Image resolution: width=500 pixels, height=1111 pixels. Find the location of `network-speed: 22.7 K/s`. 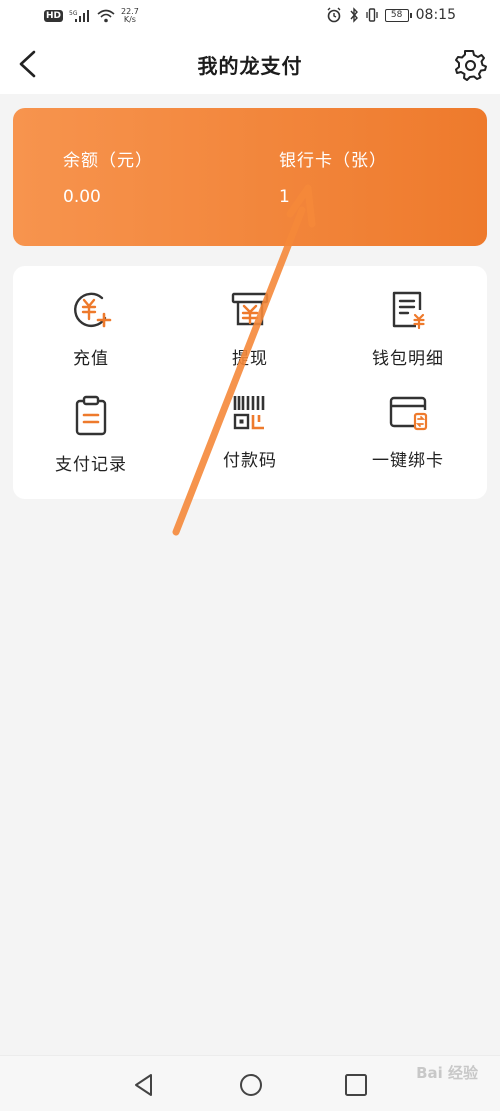

network-speed: 22.7 K/s is located at coordinates (130, 16).